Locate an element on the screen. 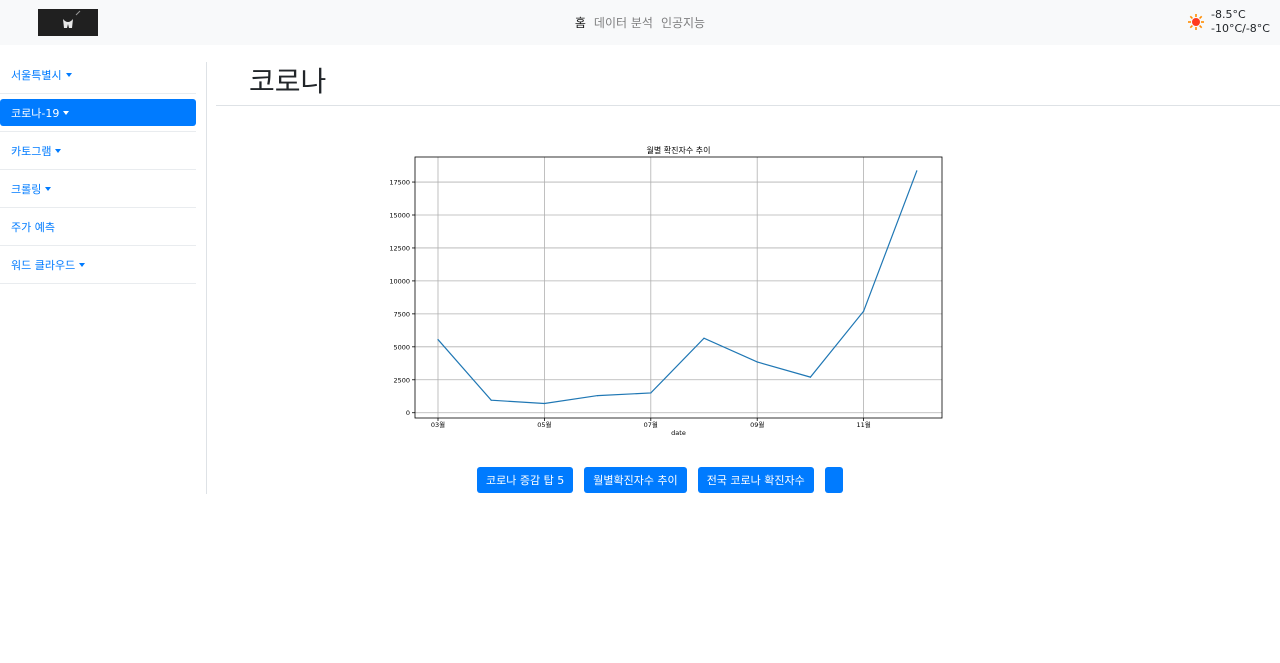 This screenshot has height=663, width=1280. nav-link-0: 홈 is located at coordinates (580, 22).